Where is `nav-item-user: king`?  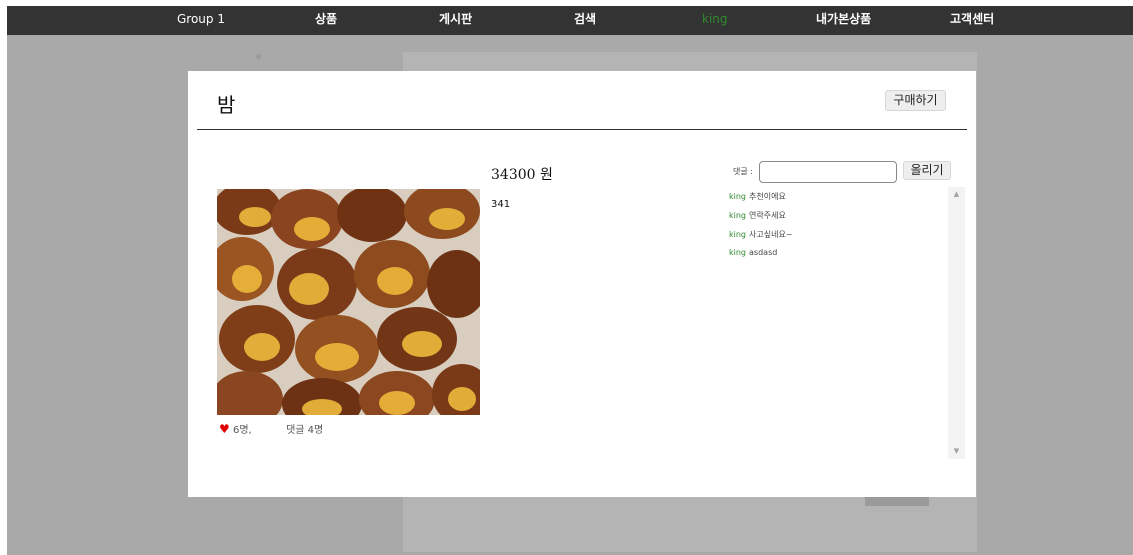 nav-item-user: king is located at coordinates (715, 20).